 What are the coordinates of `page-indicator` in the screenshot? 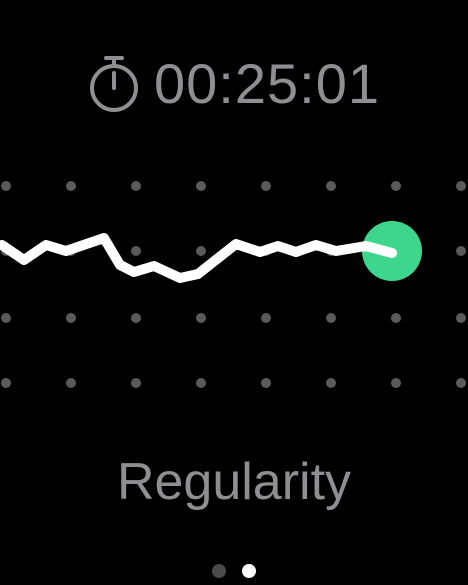 It's located at (234, 571).